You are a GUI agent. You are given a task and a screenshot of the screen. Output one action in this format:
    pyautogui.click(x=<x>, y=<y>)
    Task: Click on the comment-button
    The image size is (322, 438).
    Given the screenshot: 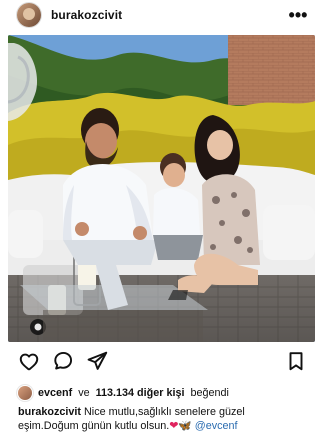 What is the action you would take?
    pyautogui.click(x=63, y=361)
    